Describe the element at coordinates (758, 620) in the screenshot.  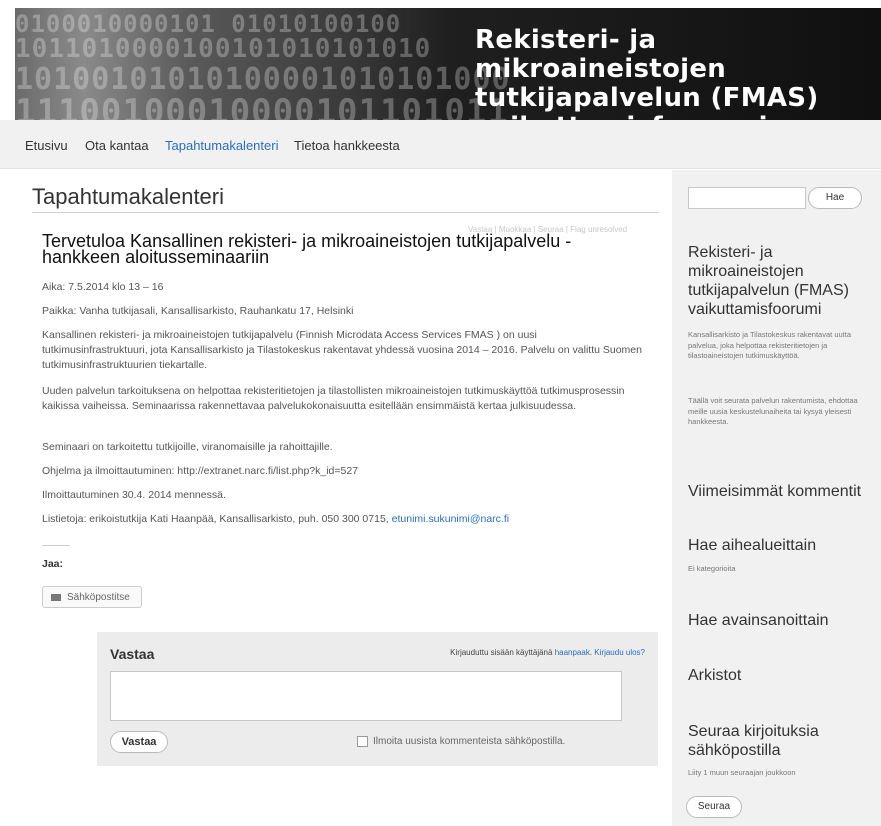
I see `tags-title: Hae avainsanoittain` at that location.